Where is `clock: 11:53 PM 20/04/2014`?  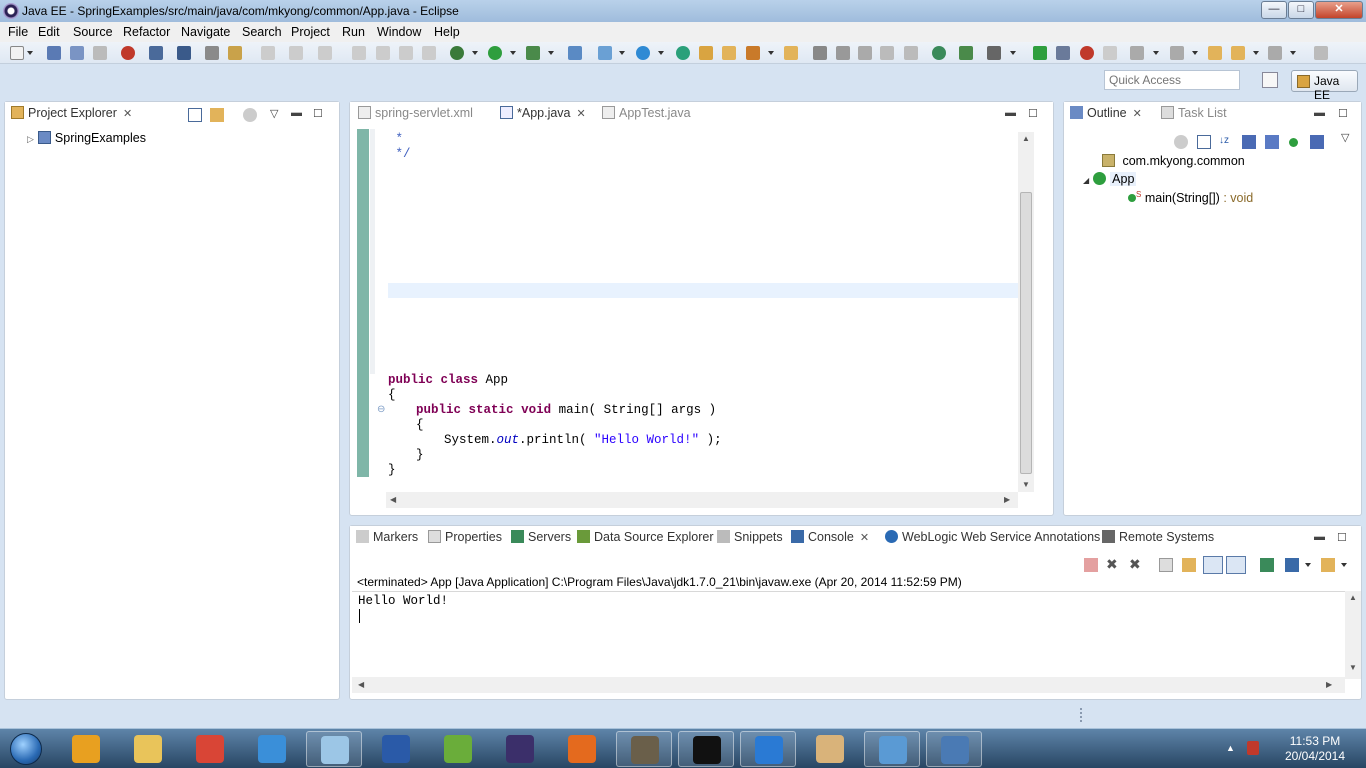 clock: 11:53 PM 20/04/2014 is located at coordinates (1315, 749).